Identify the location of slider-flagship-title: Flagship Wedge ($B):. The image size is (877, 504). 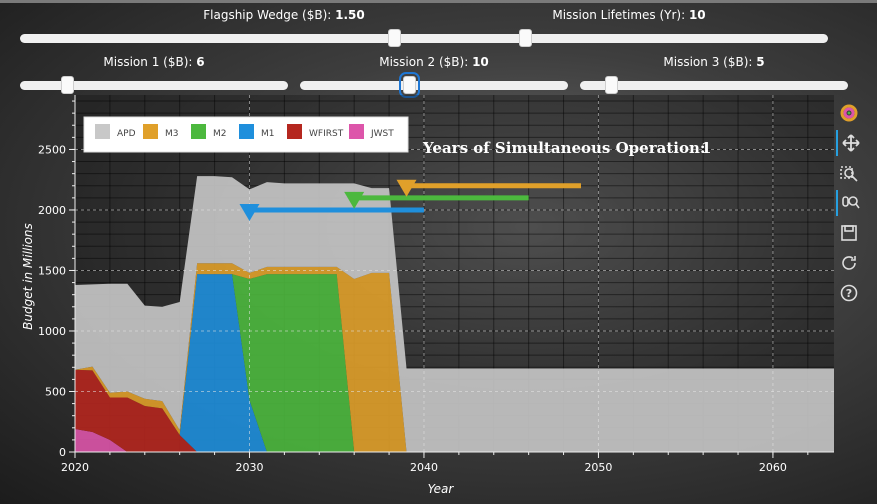
(269, 15).